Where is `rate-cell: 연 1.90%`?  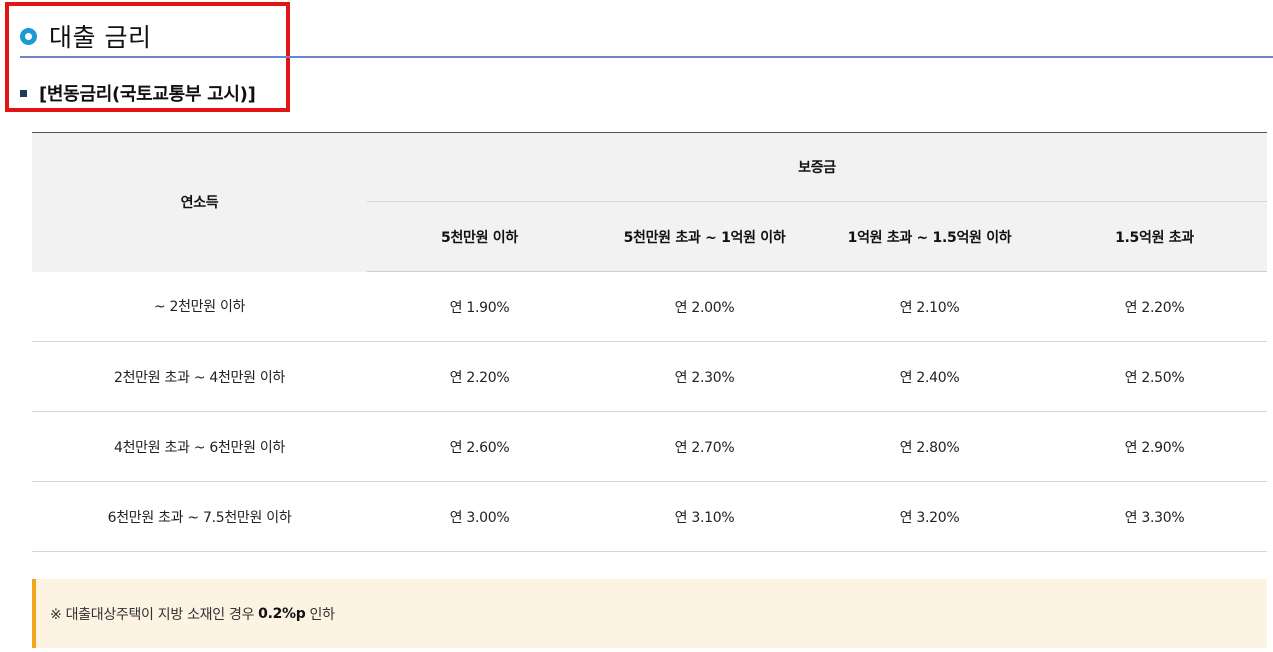
rate-cell: 연 1.90% is located at coordinates (479, 306).